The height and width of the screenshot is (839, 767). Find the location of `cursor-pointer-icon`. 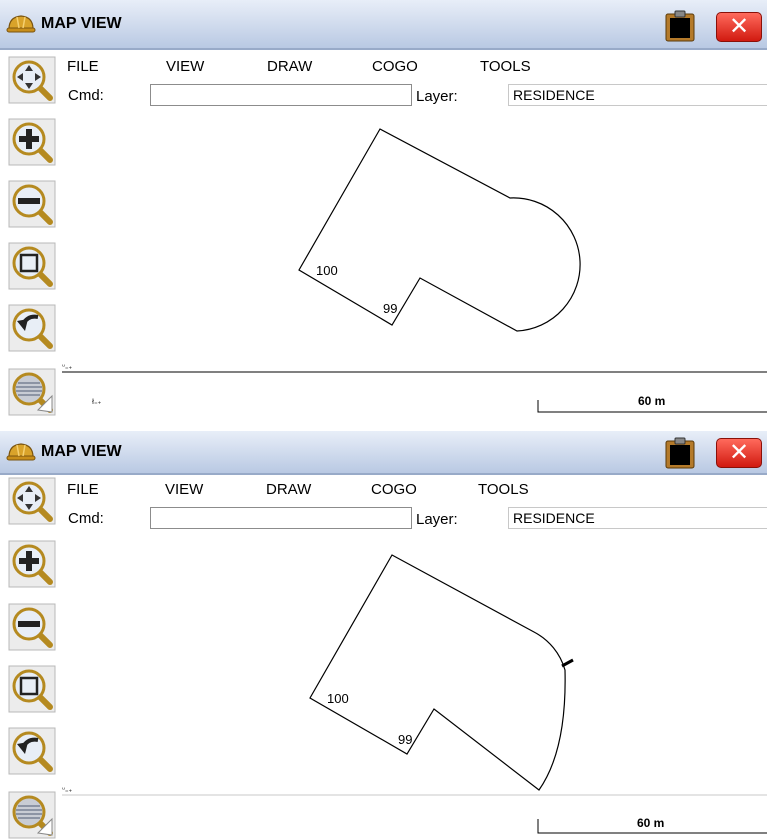

cursor-pointer-icon is located at coordinates (567, 663).